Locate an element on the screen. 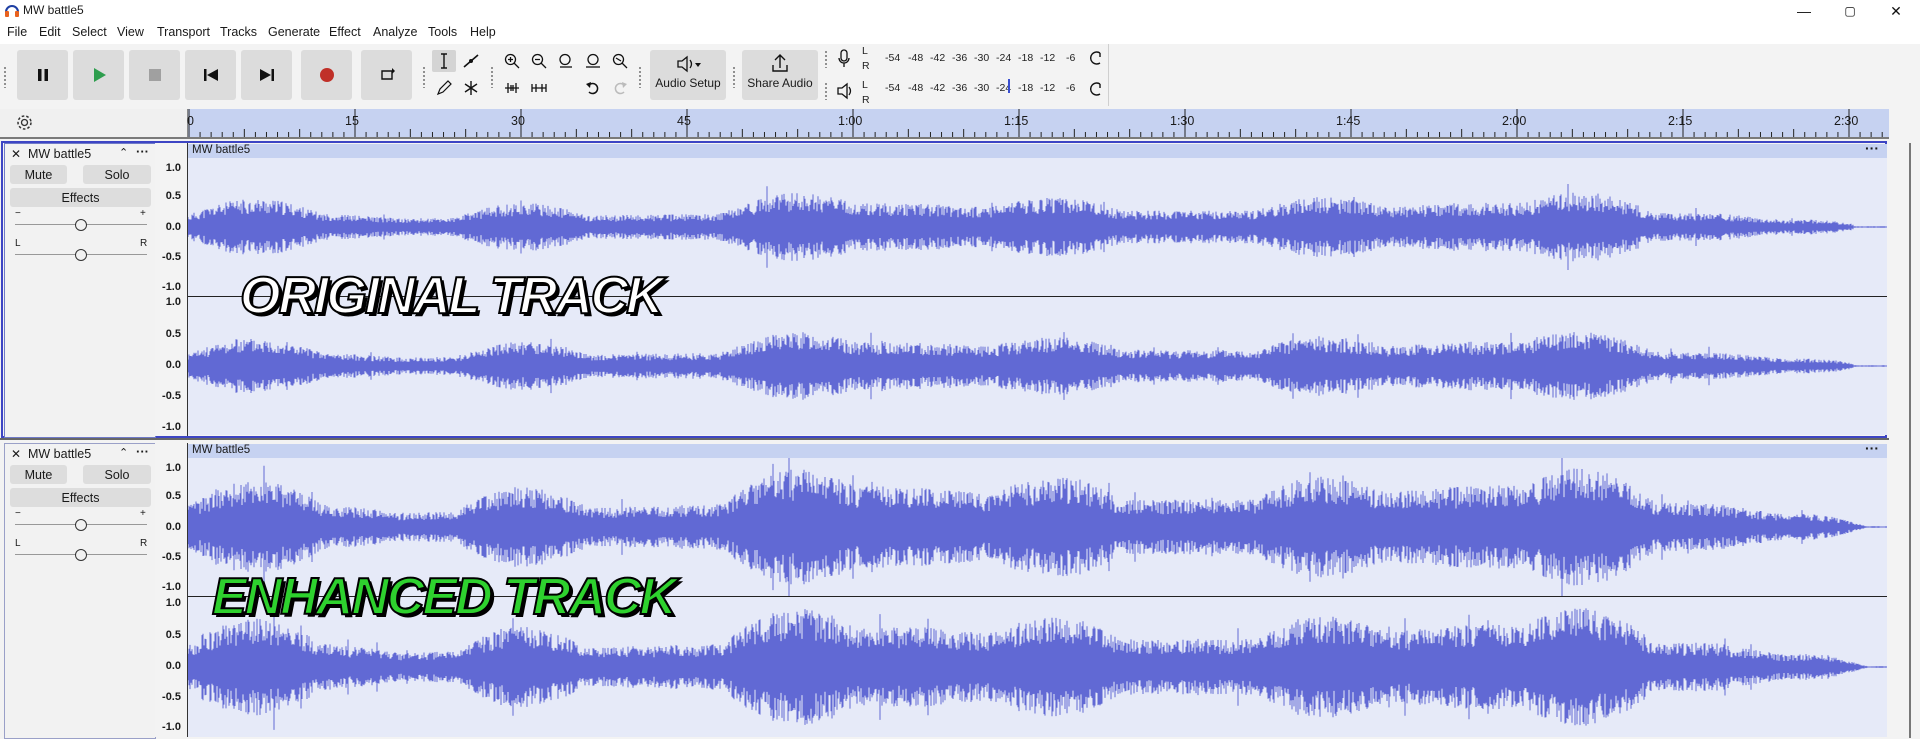 The image size is (1920, 739). audacity-logo-icon is located at coordinates (12, 11).